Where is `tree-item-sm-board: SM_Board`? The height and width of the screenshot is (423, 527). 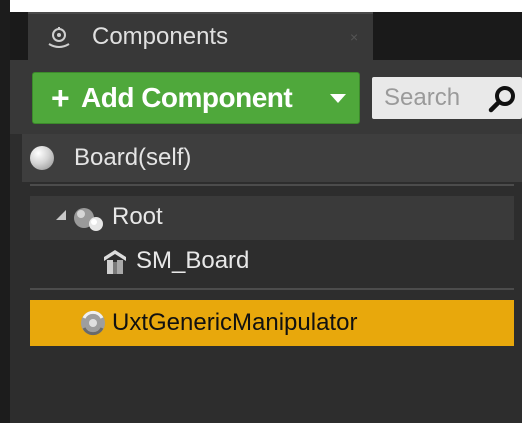 tree-item-sm-board: SM_Board is located at coordinates (272, 262).